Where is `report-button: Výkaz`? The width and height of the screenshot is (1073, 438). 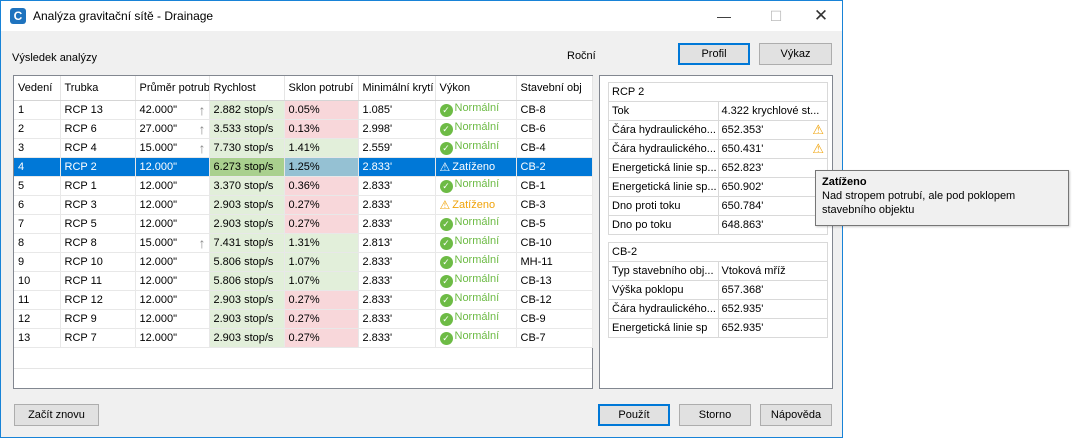
report-button: Výkaz is located at coordinates (795, 54).